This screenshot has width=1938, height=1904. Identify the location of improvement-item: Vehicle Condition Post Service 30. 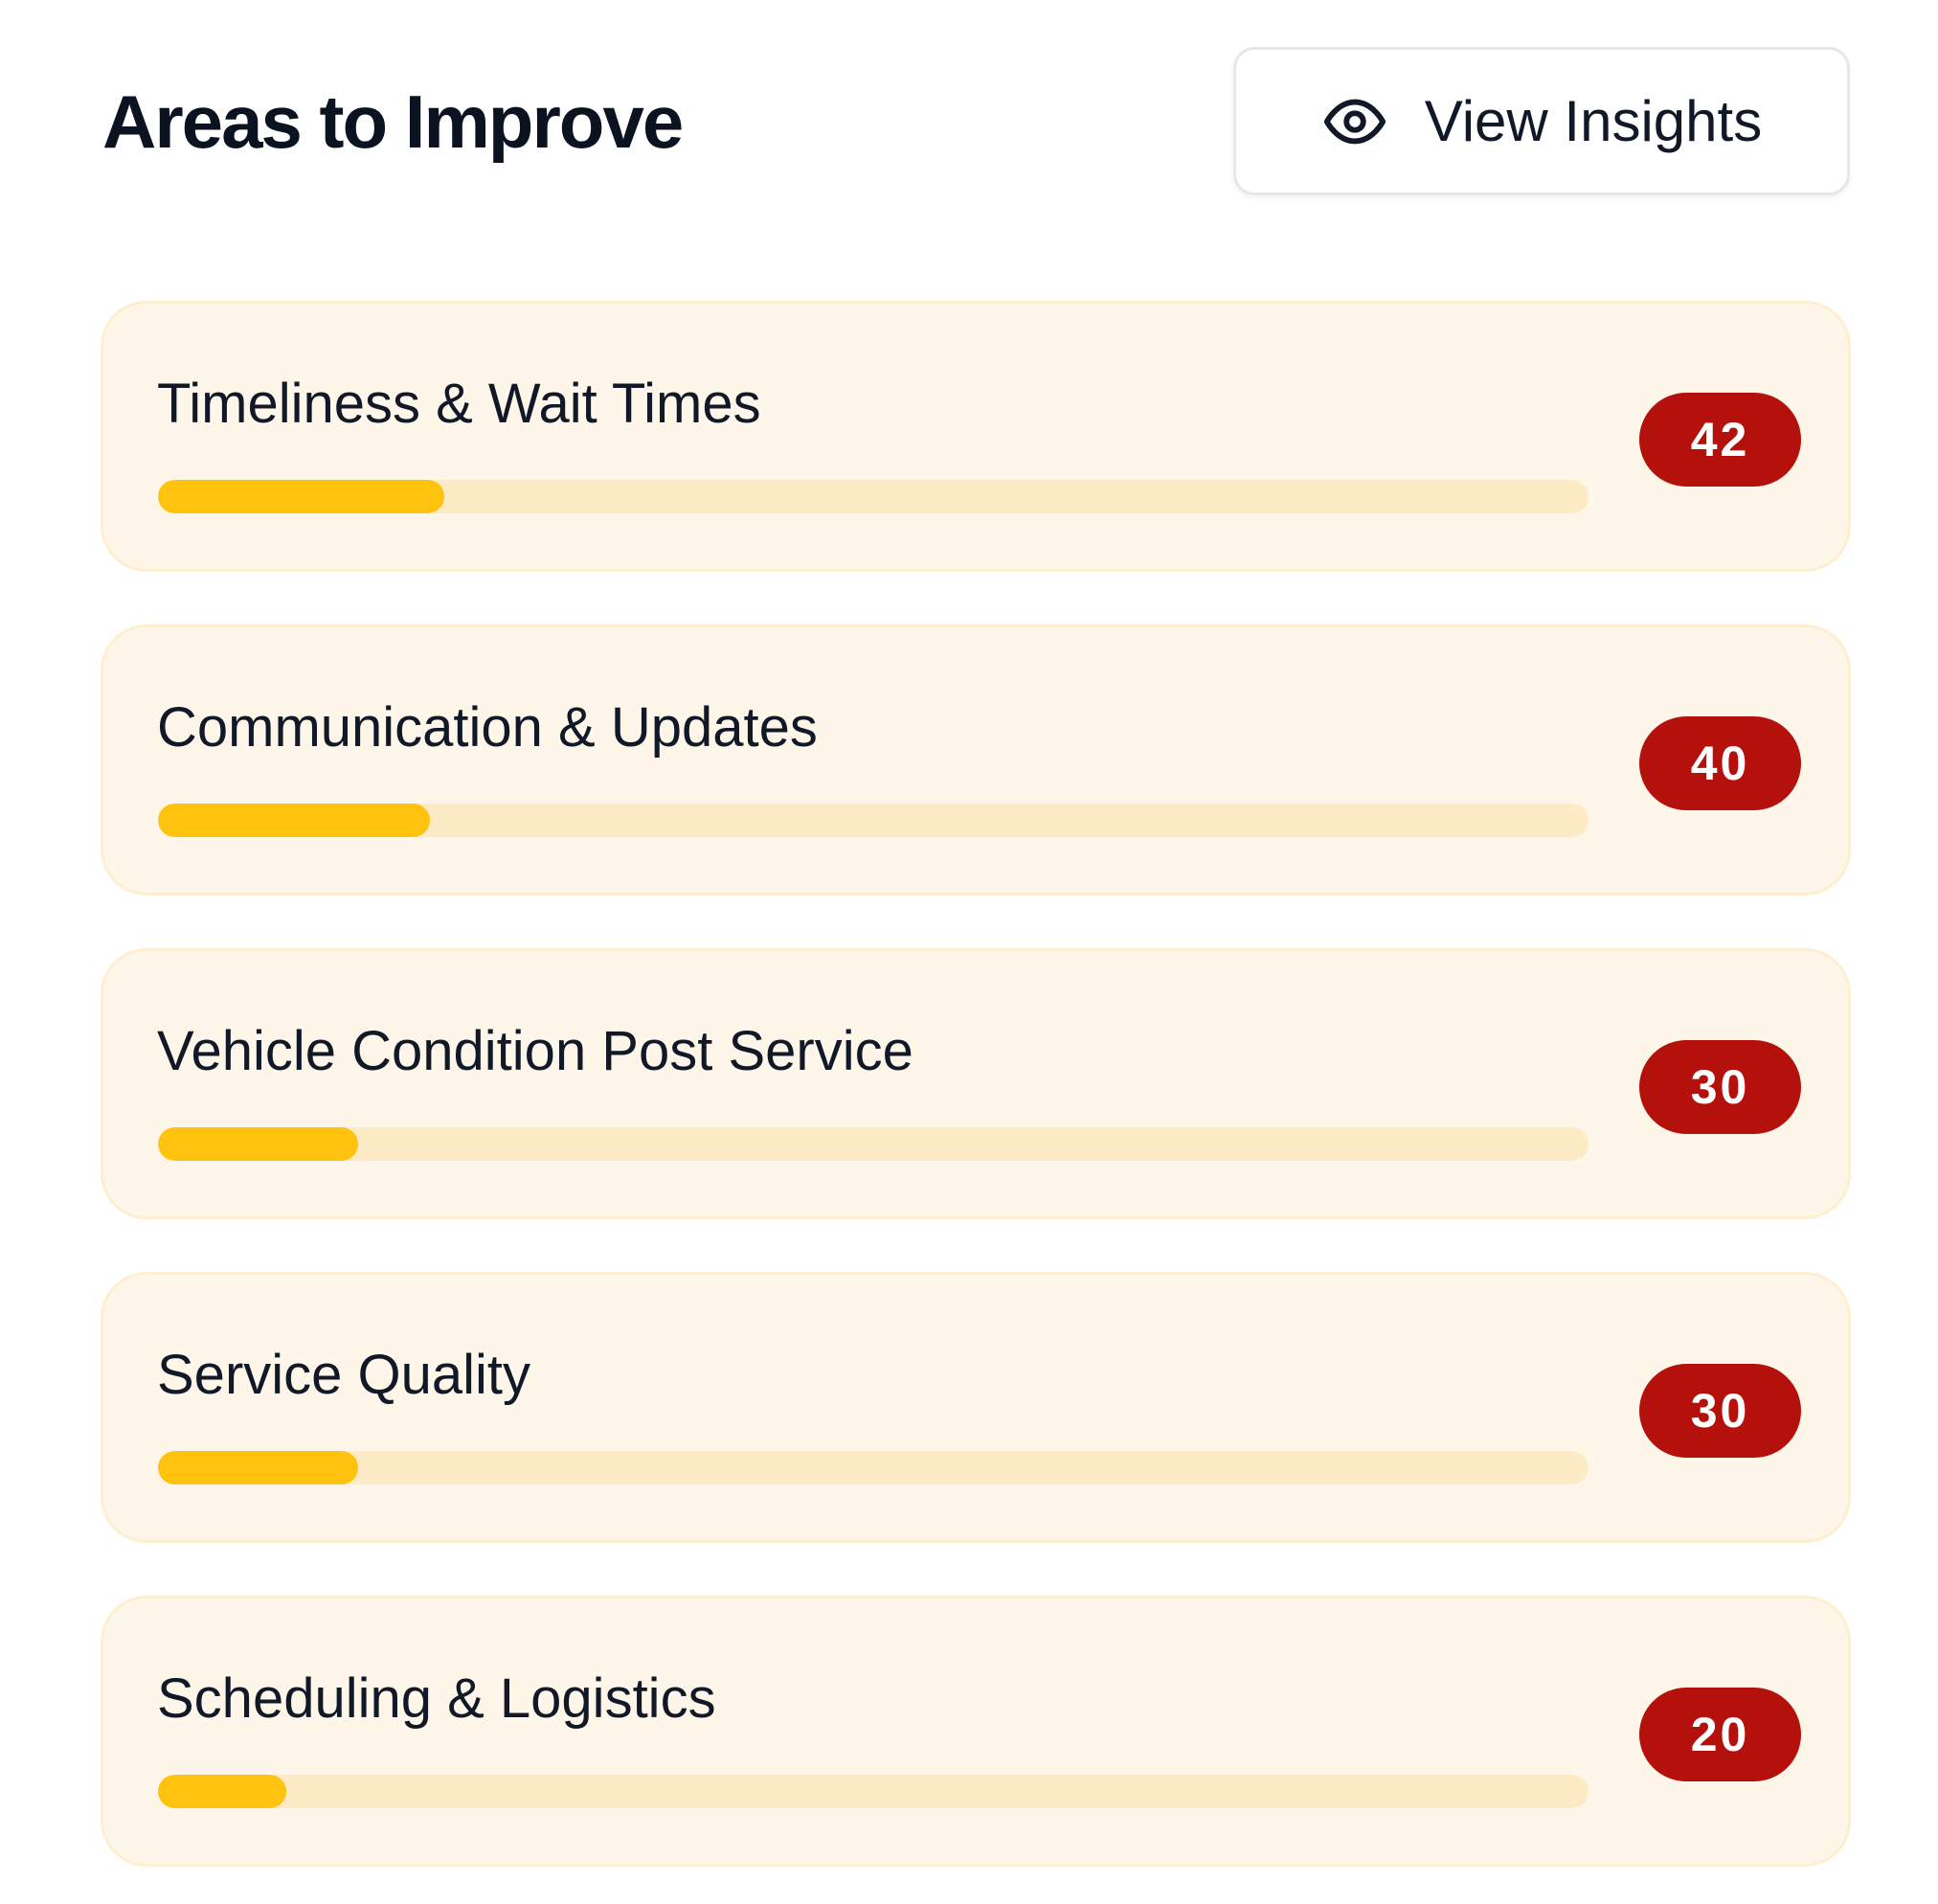
(976, 1083).